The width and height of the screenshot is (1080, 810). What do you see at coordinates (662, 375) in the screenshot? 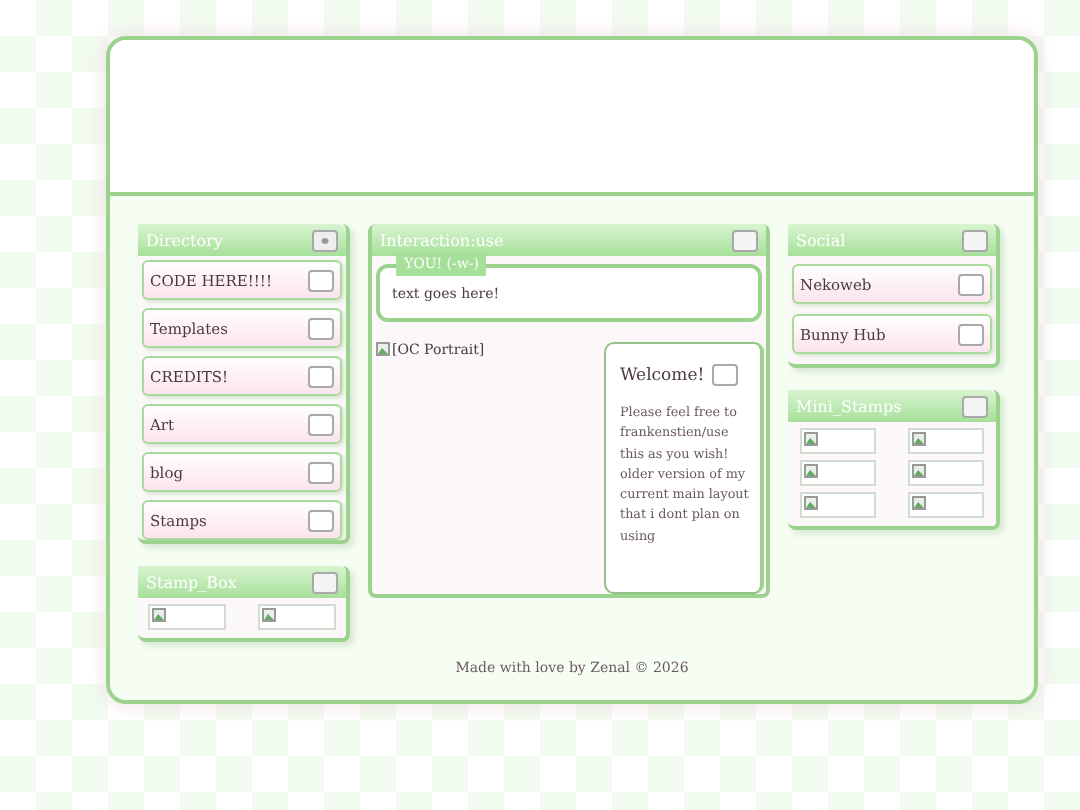
I see `welcome-title: Welcome!` at bounding box center [662, 375].